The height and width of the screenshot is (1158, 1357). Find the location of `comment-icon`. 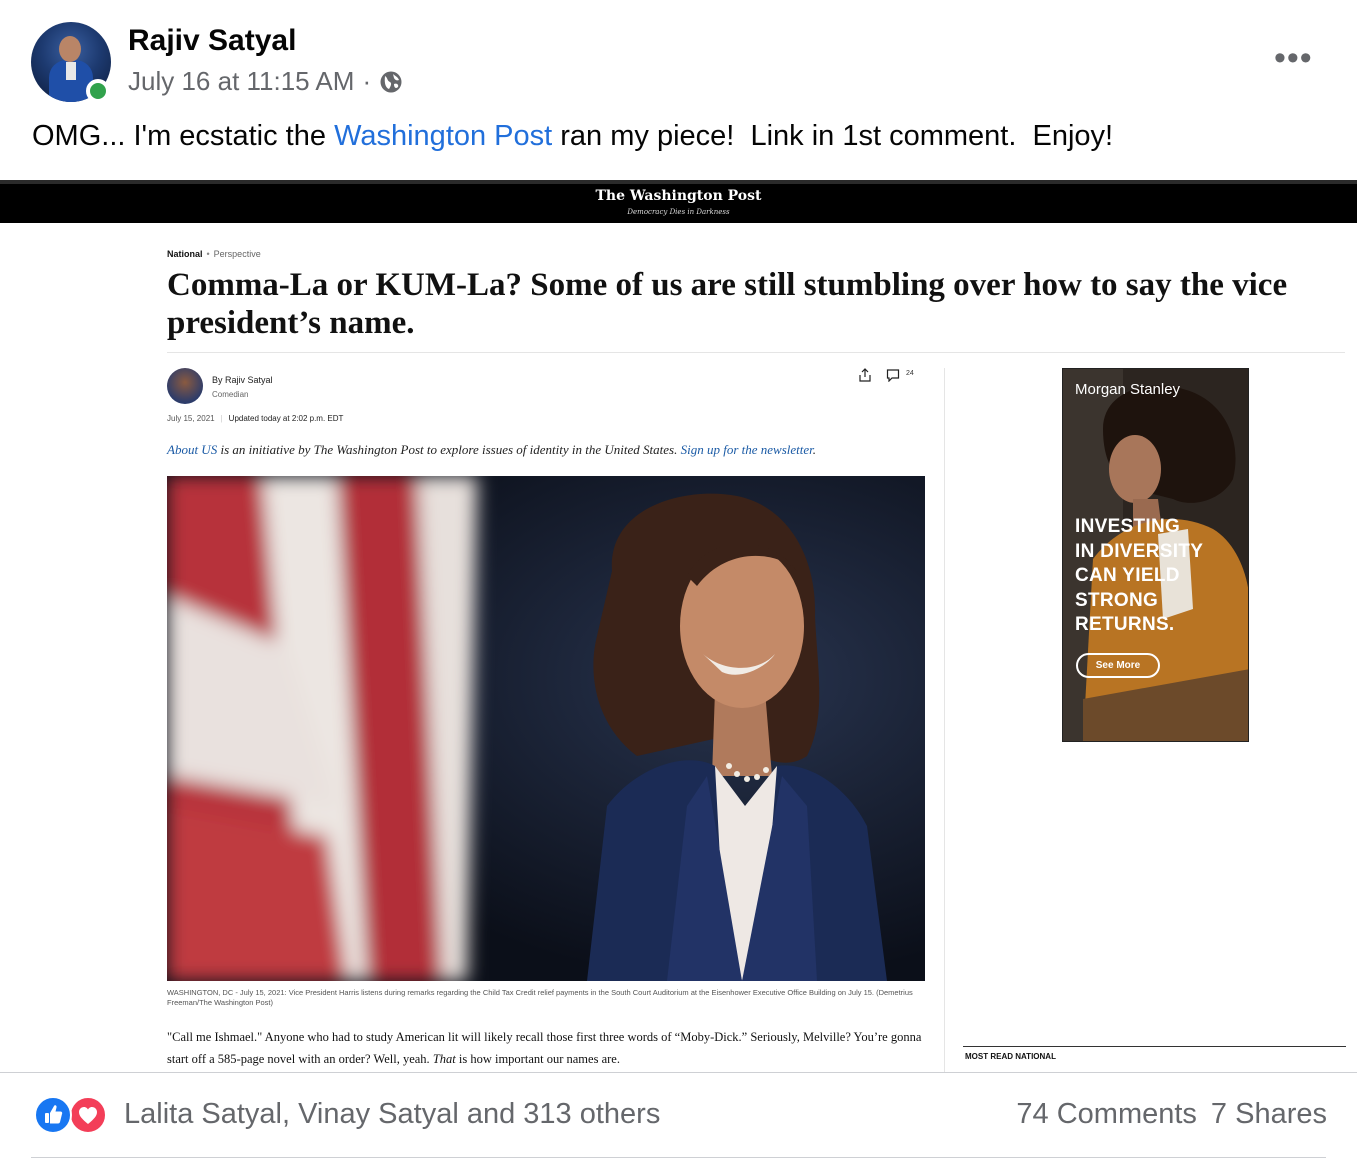

comment-icon is located at coordinates (893, 375).